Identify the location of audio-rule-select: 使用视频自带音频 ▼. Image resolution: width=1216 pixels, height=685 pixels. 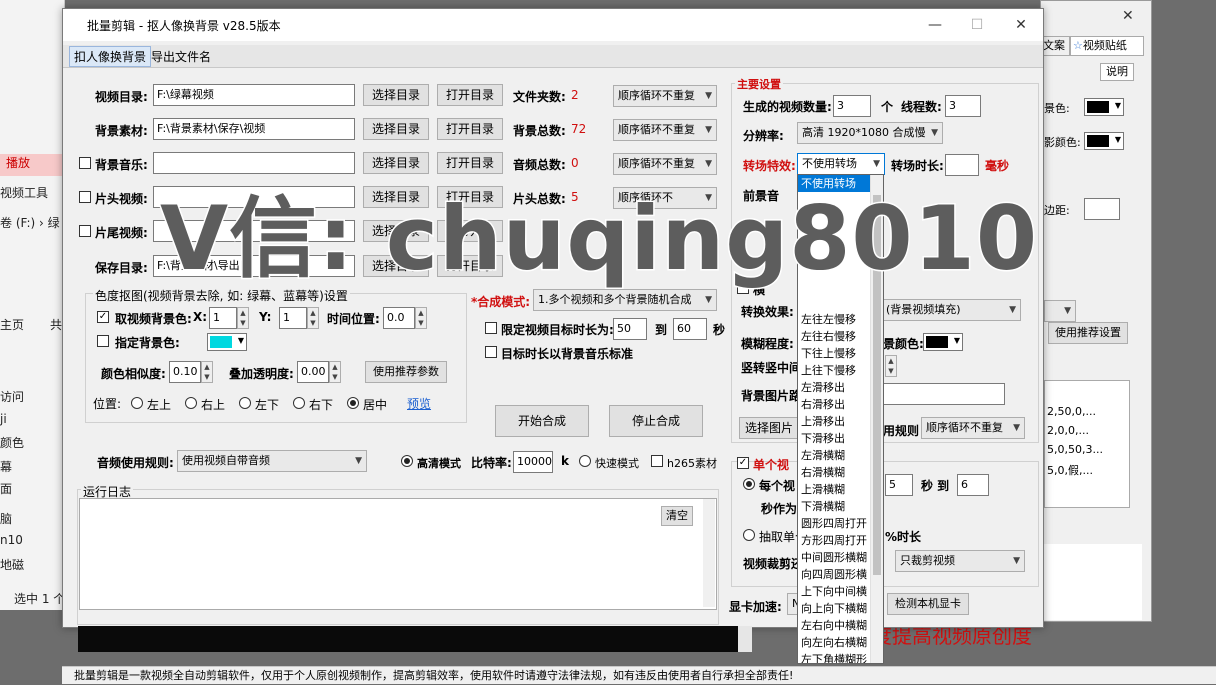
(272, 461).